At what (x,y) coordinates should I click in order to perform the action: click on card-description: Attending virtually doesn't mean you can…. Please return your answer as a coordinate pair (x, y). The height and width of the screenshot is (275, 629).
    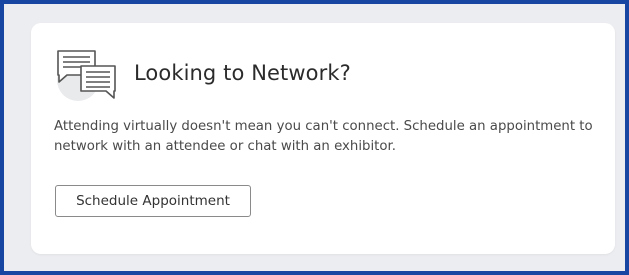
    Looking at the image, I should click on (323, 136).